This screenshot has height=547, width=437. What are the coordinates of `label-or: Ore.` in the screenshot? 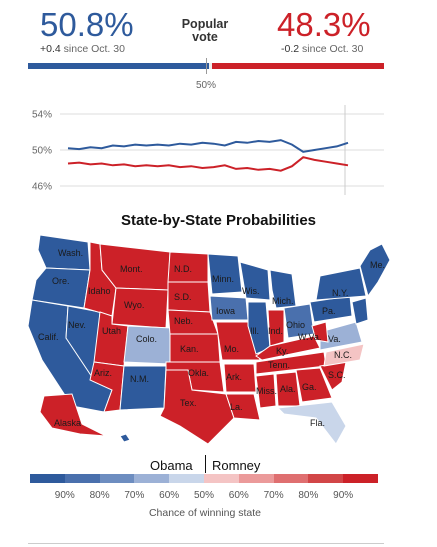 It's located at (61, 281).